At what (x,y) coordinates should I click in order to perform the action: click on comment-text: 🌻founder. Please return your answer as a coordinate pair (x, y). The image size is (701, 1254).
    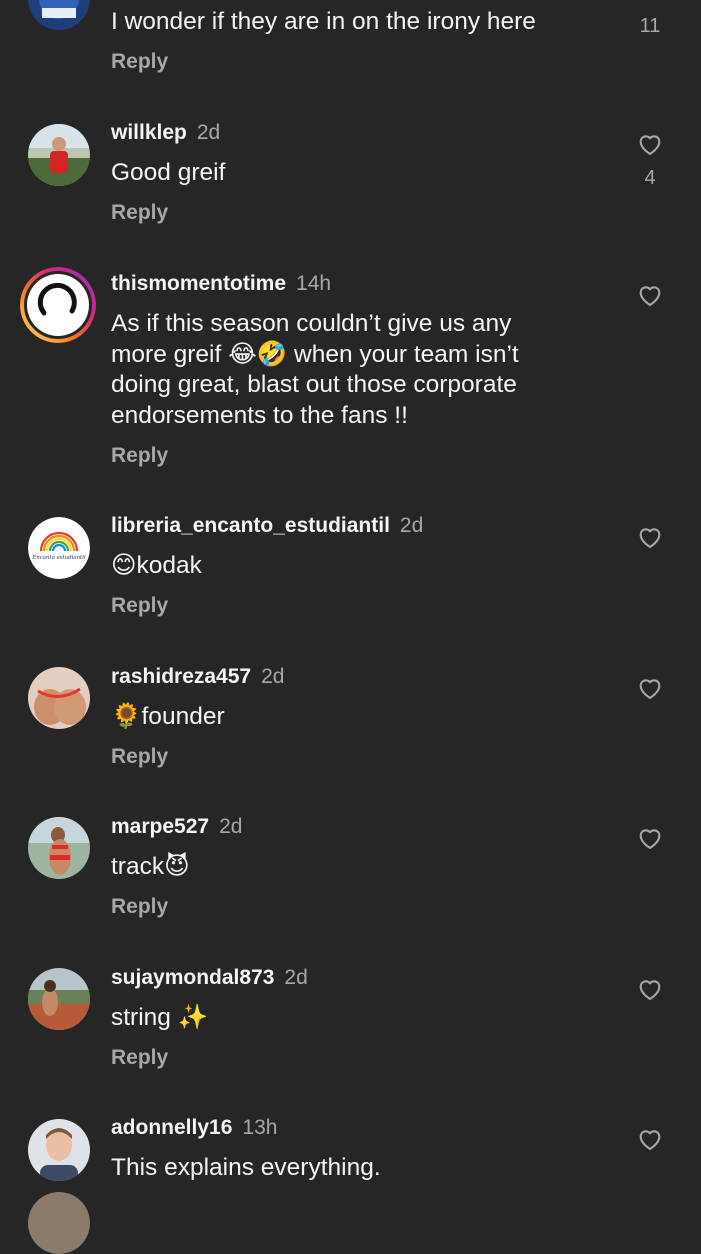
    Looking at the image, I should click on (168, 716).